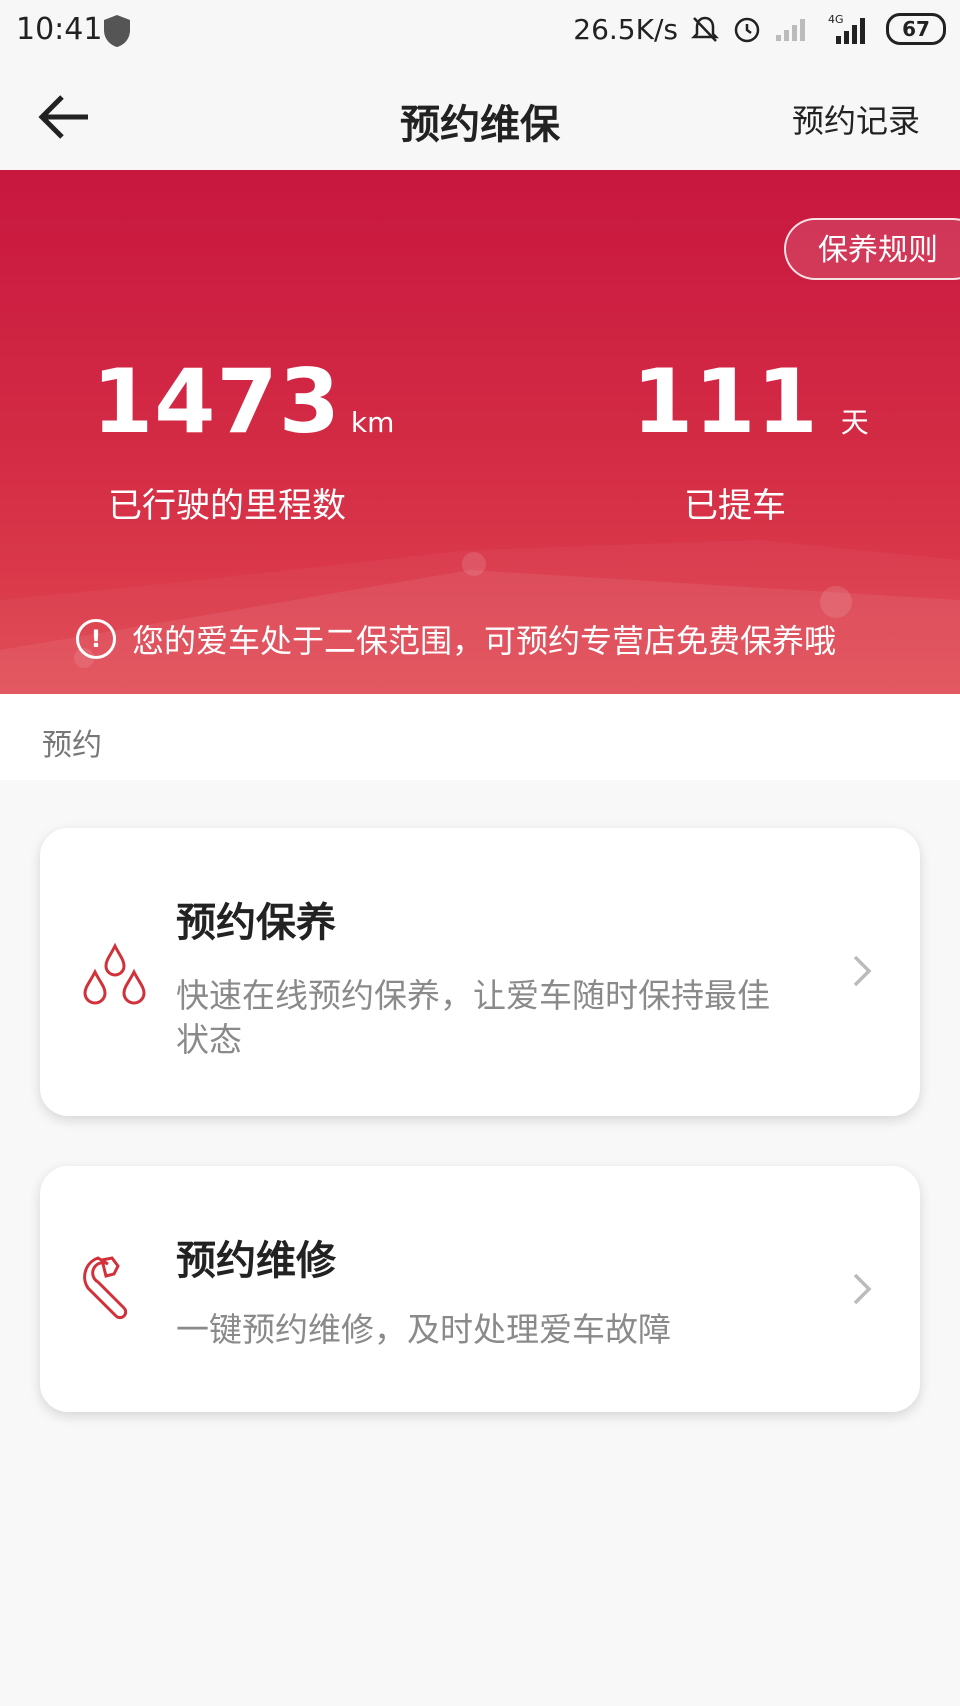 This screenshot has height=1706, width=960. Describe the element at coordinates (480, 116) in the screenshot. I see `nav-bar: 预约维保 预约记录` at that location.